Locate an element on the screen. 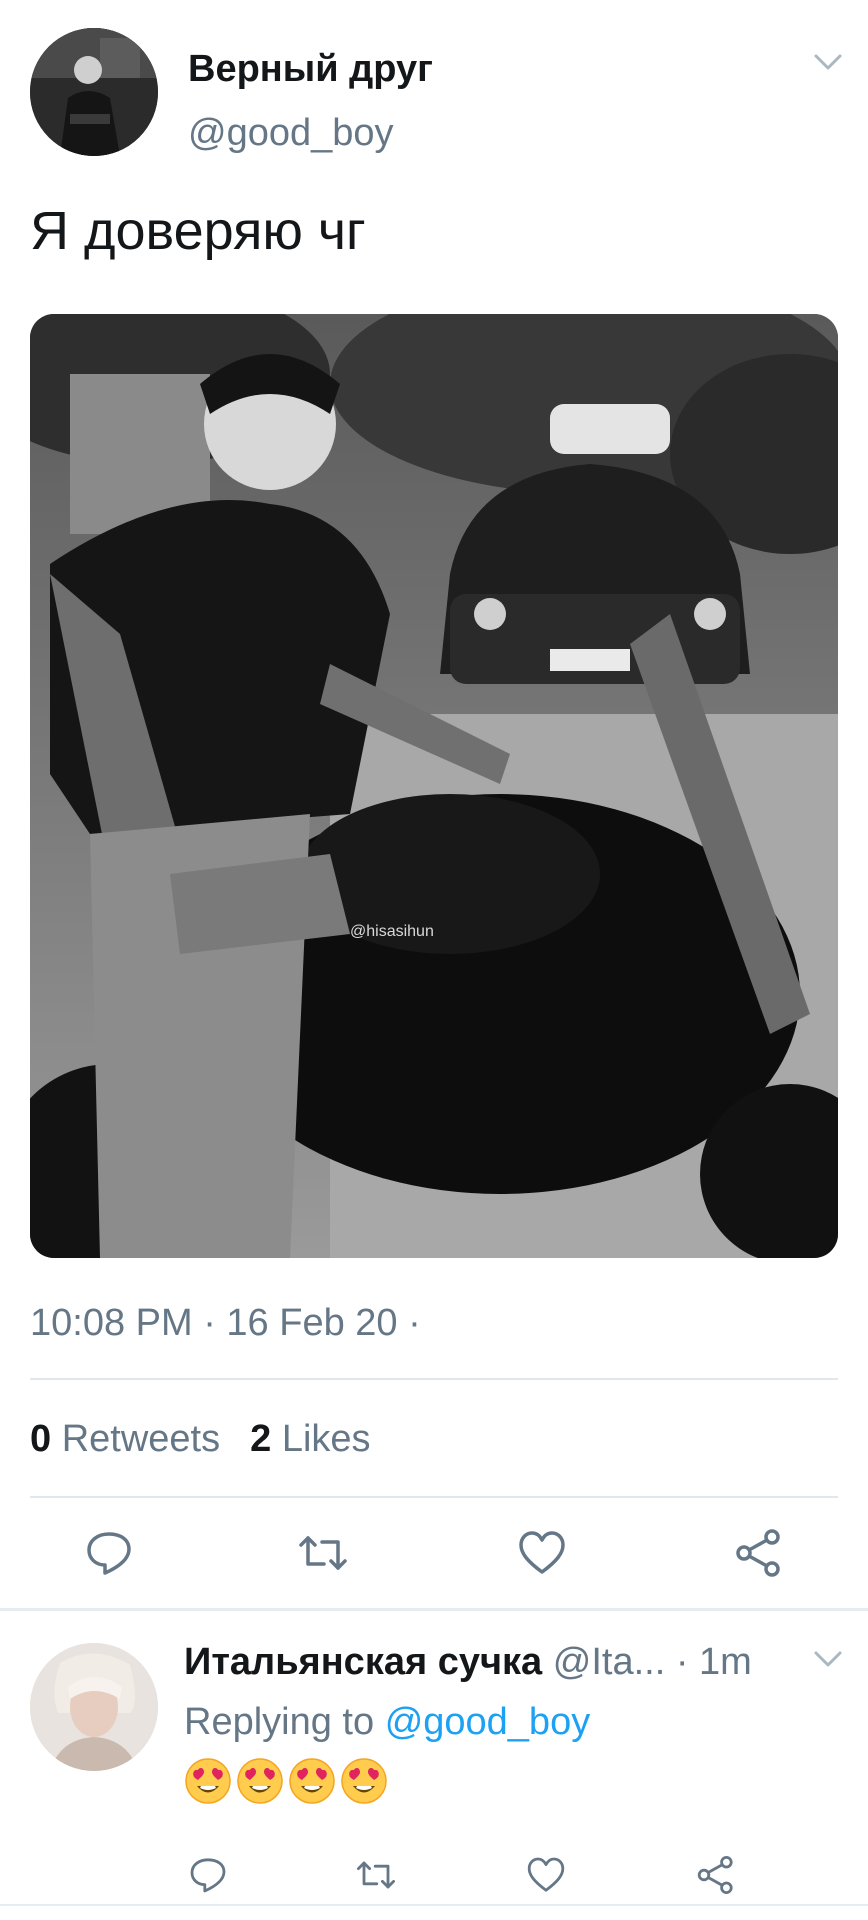  replying-to-link: @good_boy is located at coordinates (488, 1722).